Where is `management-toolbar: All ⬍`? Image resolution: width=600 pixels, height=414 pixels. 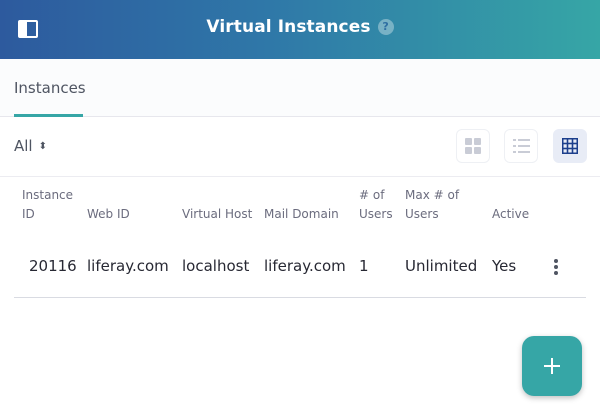 management-toolbar: All ⬍ is located at coordinates (300, 147).